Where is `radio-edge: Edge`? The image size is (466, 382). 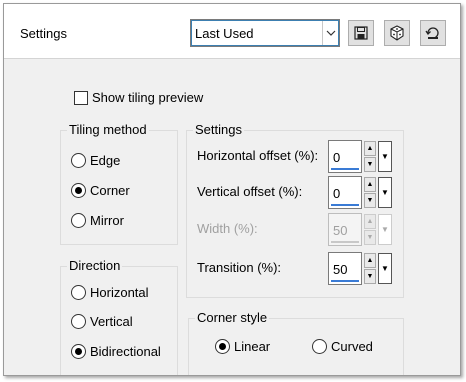
radio-edge: Edge is located at coordinates (95, 160).